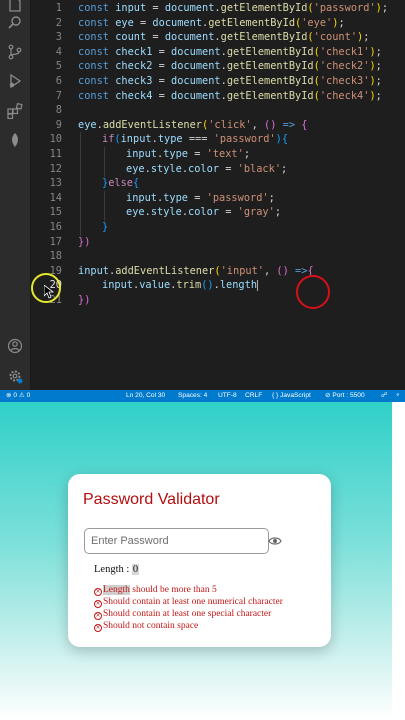 Image resolution: width=405 pixels, height=720 pixels. What do you see at coordinates (55, 168) in the screenshot?
I see `line-number: 12` at bounding box center [55, 168].